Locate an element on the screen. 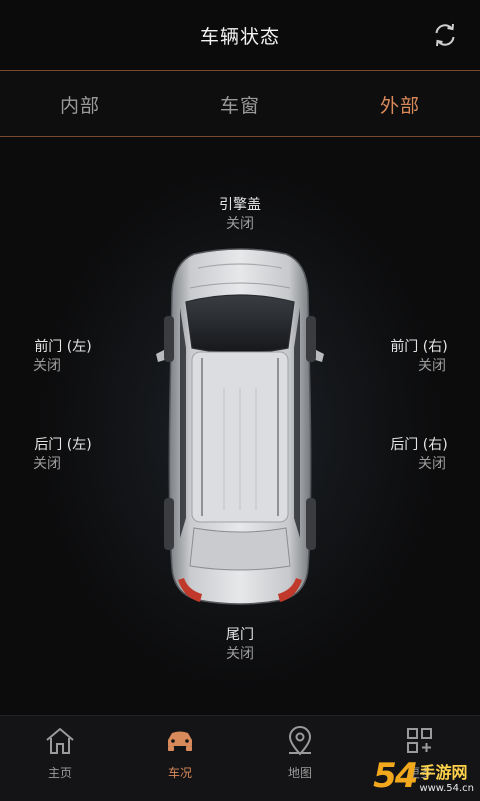  page-title: 车辆状态 is located at coordinates (239, 36).